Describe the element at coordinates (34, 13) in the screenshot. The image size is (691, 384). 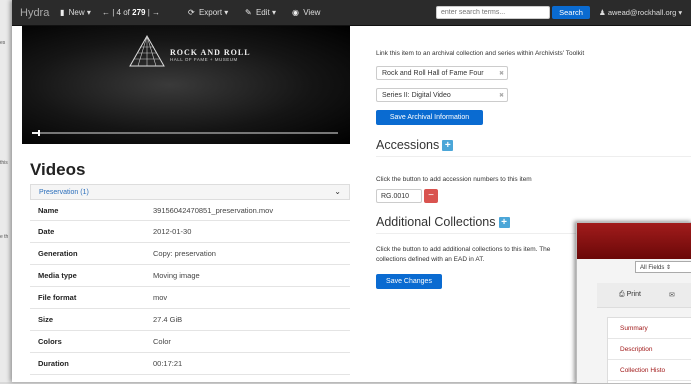
I see `brand-logo: Hydra` at that location.